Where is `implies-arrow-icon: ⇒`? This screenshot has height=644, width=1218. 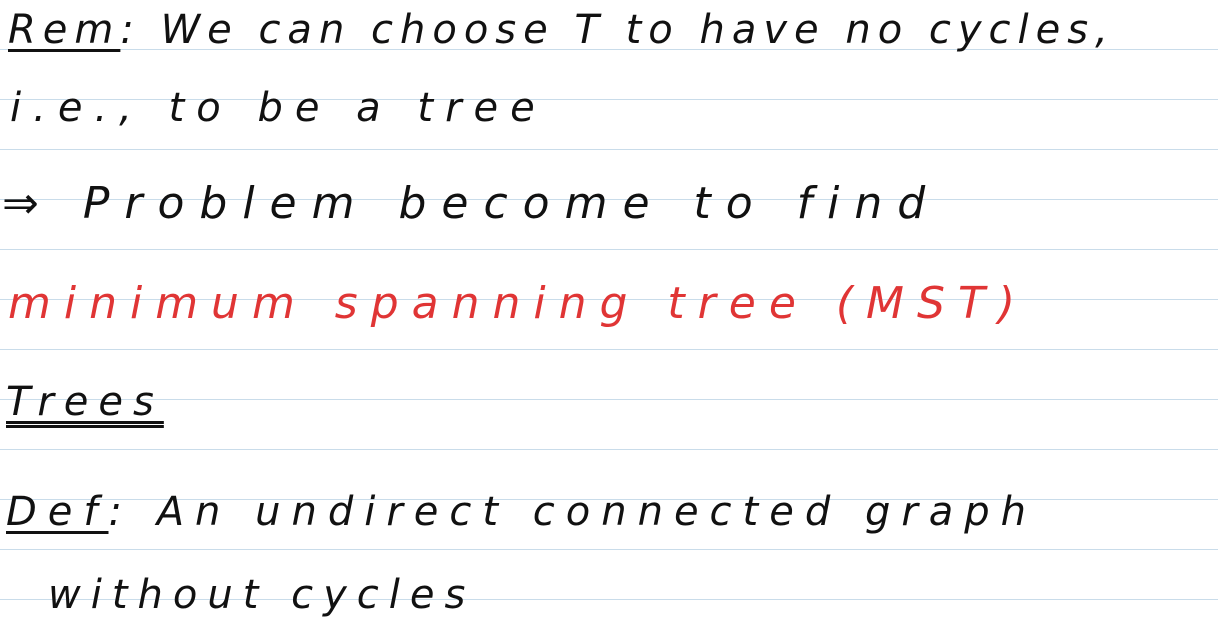
implies-arrow-icon: ⇒ is located at coordinates (28, 203).